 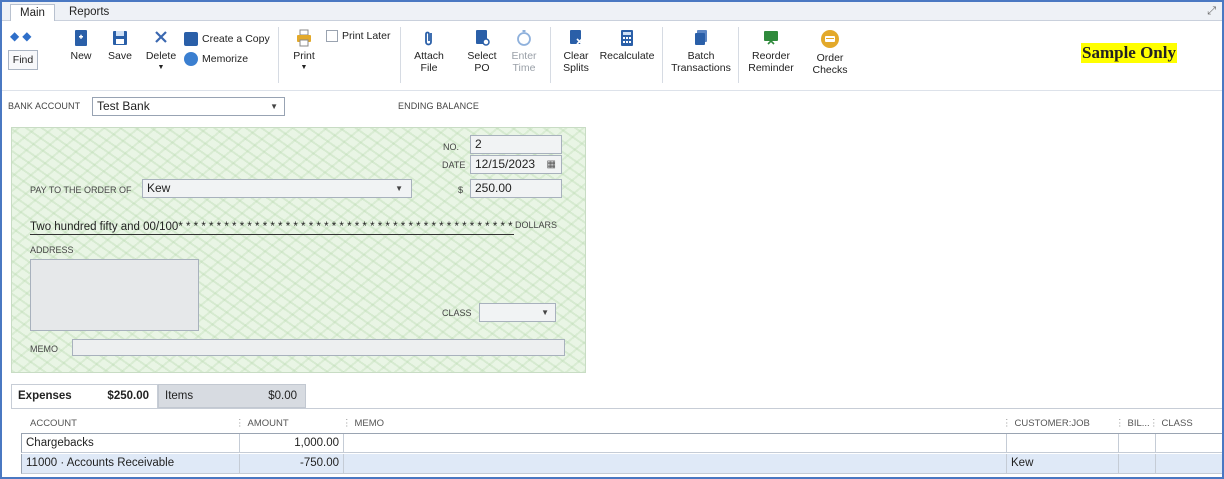 What do you see at coordinates (53, 423) in the screenshot?
I see `column-header-account: ACCOUNT` at bounding box center [53, 423].